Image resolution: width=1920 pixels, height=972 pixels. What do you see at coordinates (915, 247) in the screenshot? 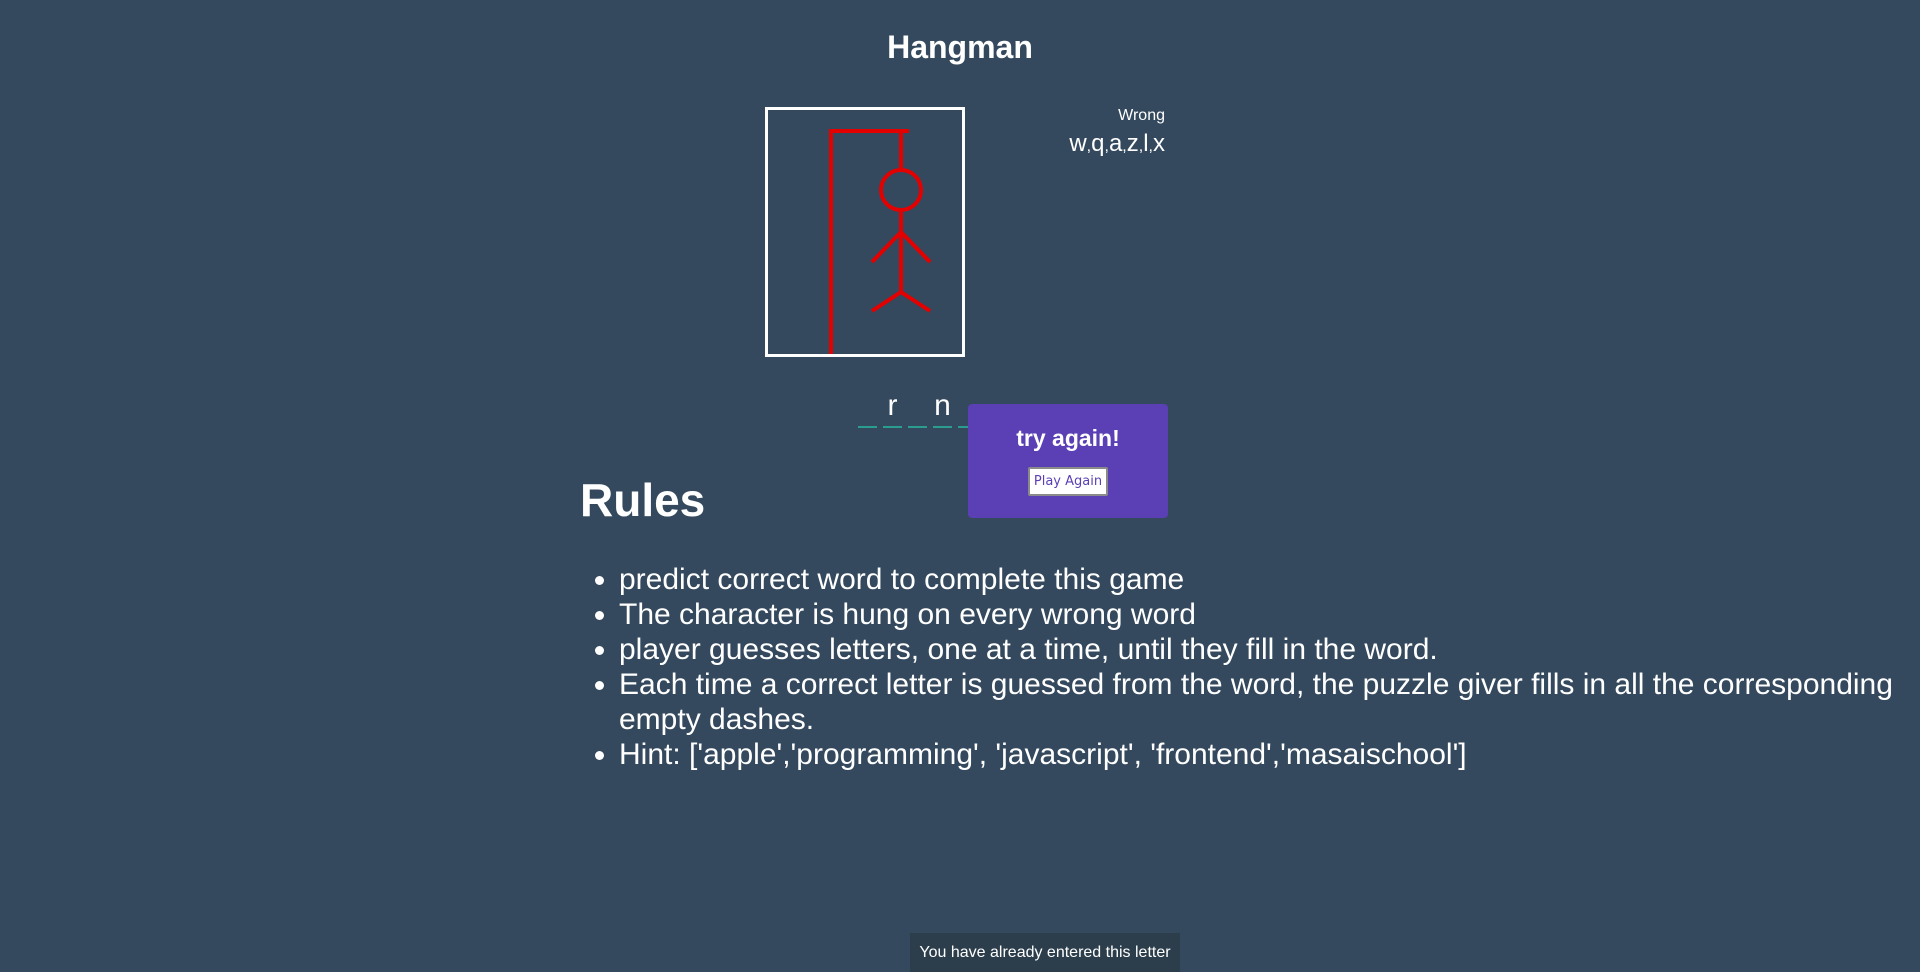
I see `figure-right-arm` at bounding box center [915, 247].